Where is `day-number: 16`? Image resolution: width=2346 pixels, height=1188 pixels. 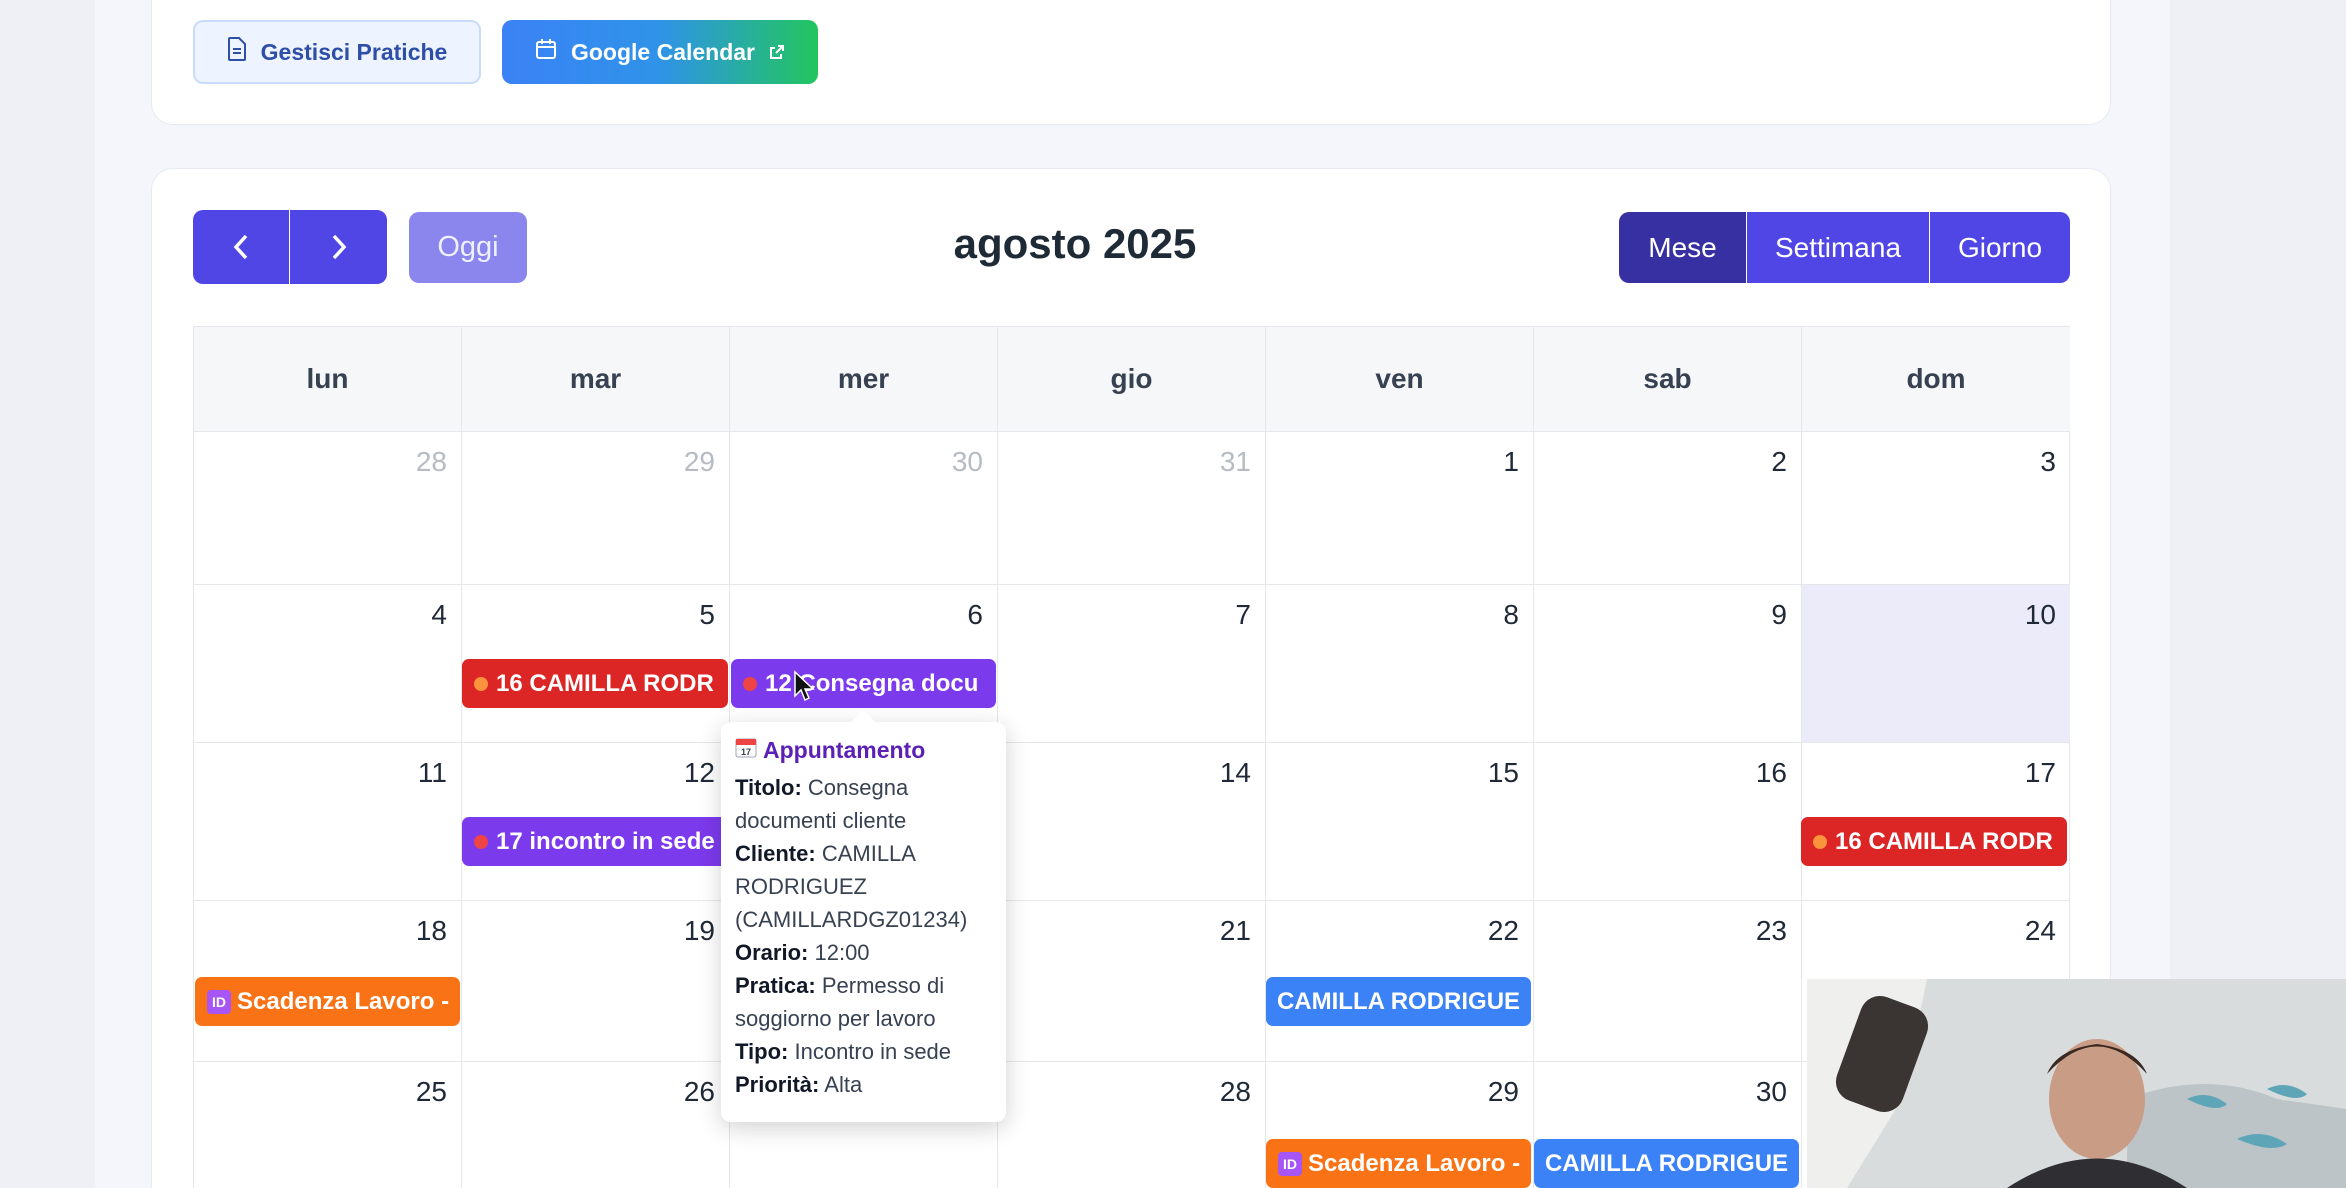
day-number: 16 is located at coordinates (1771, 772).